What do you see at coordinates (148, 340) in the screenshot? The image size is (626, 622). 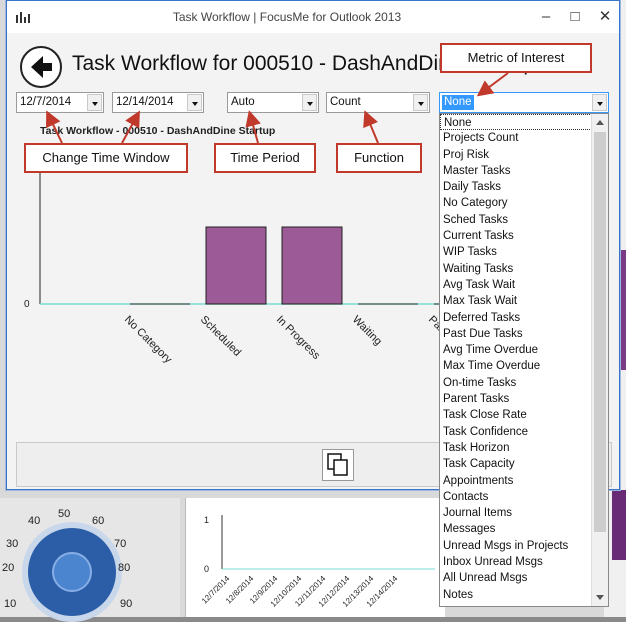 I see `x-tick-label: No Category` at bounding box center [148, 340].